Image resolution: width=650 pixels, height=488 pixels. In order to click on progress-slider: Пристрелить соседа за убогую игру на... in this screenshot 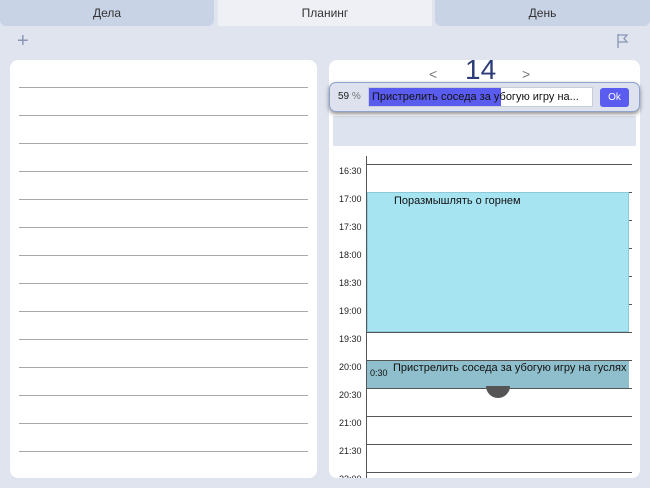, I will do `click(480, 97)`.